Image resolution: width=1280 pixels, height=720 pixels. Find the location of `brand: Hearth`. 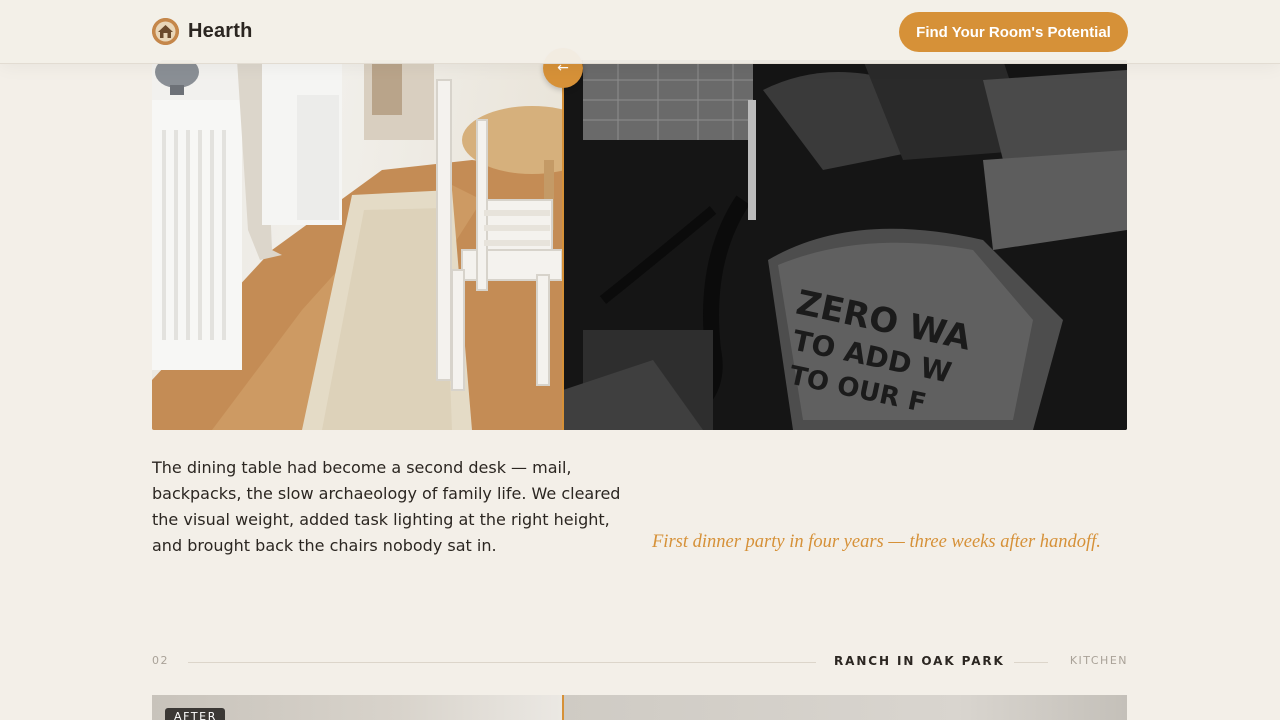

brand: Hearth is located at coordinates (202, 31).